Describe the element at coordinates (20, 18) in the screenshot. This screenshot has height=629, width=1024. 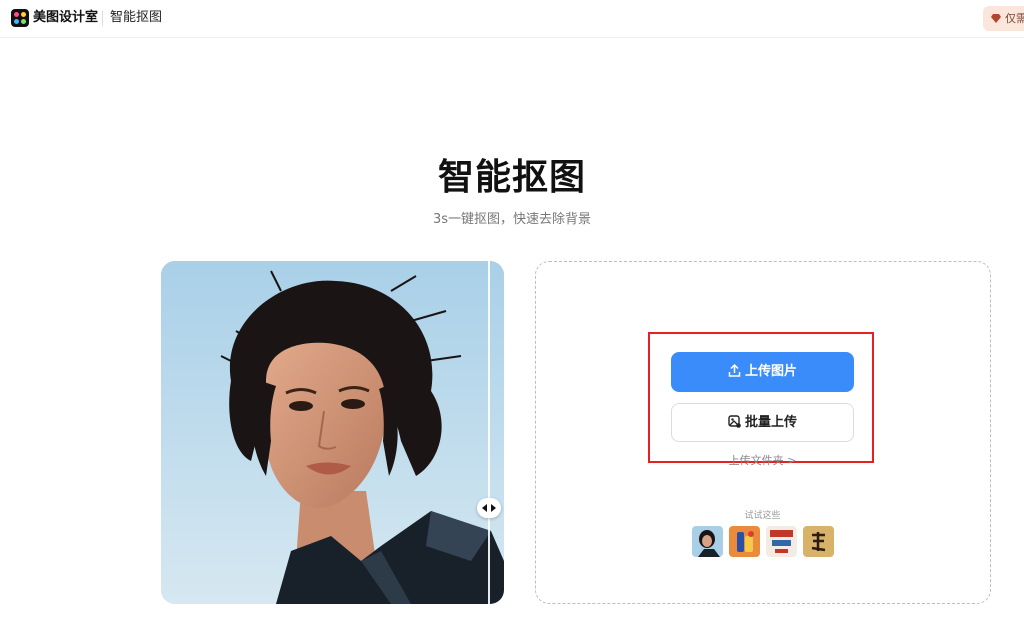
I see `meitu-logo-icon` at that location.